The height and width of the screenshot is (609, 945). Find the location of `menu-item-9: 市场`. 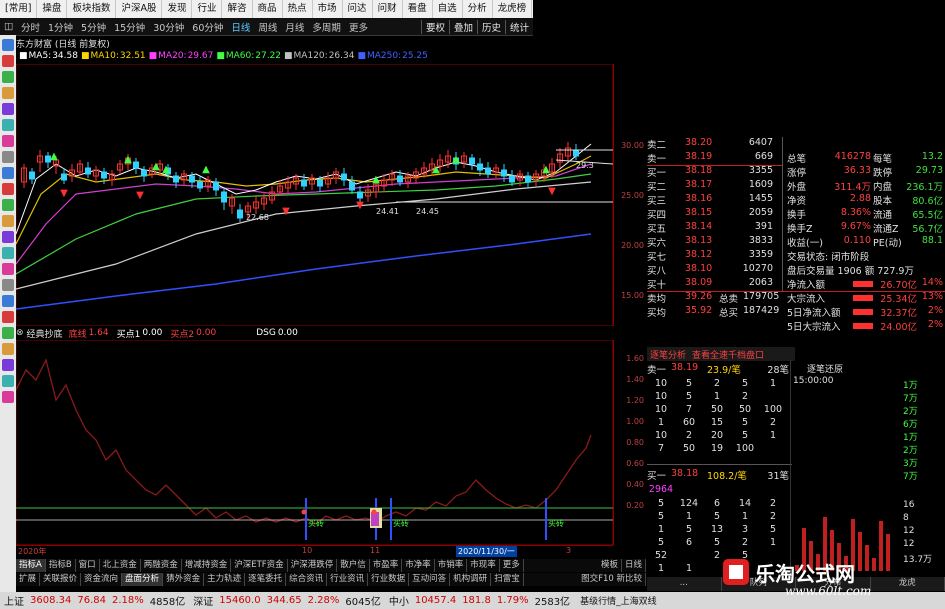

menu-item-9: 市场 is located at coordinates (328, 9).